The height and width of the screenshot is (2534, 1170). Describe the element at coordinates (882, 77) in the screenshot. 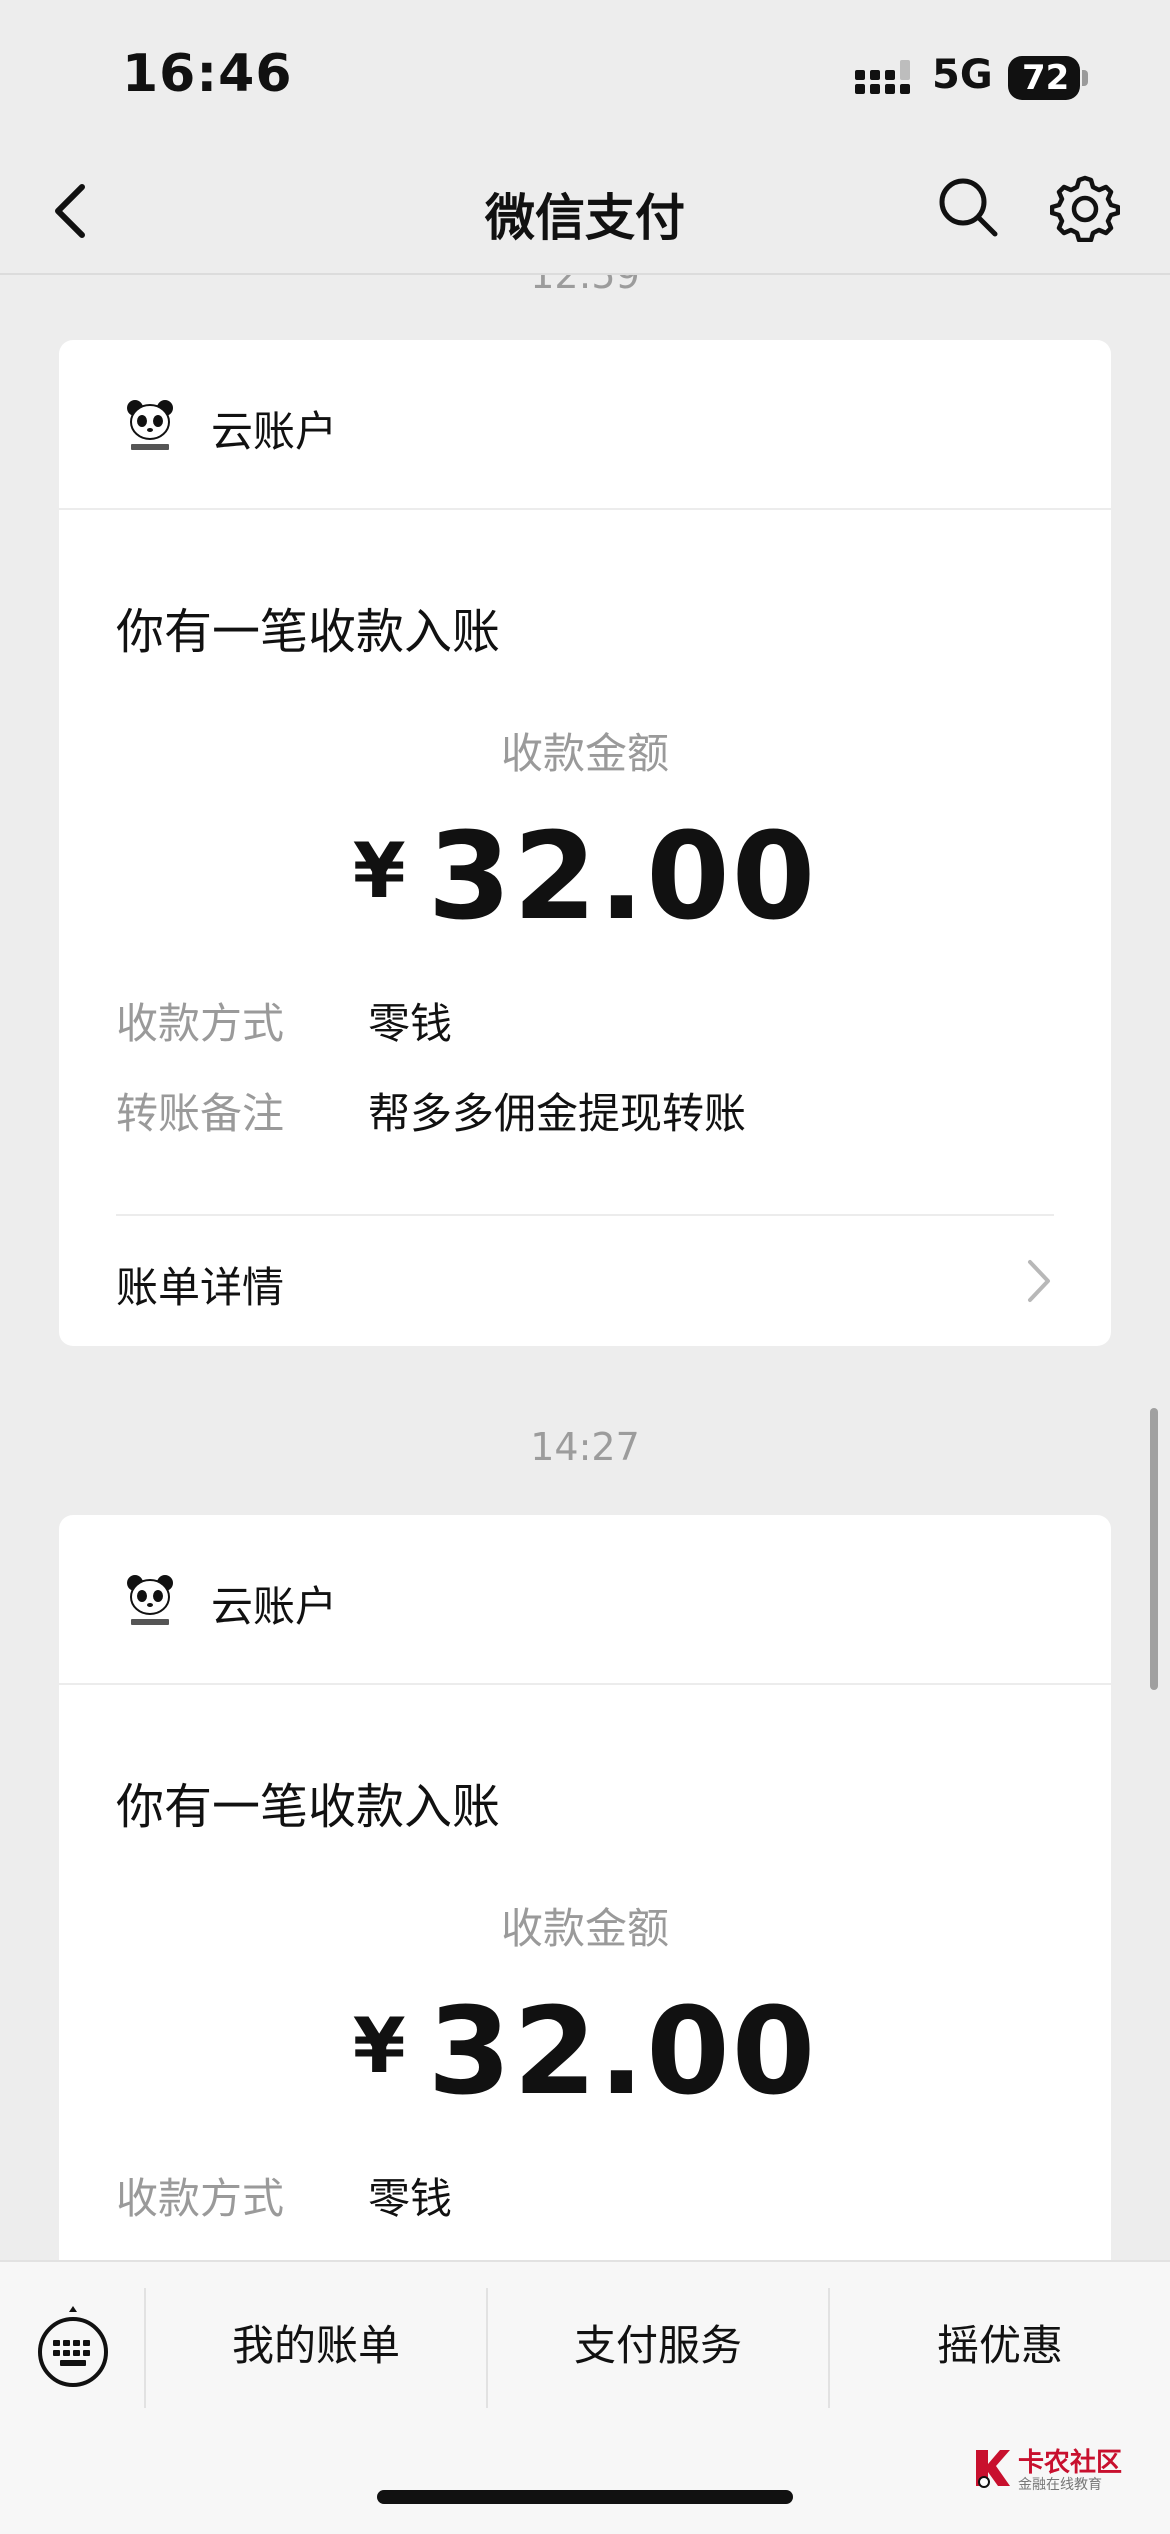

I see `signal-icon` at that location.